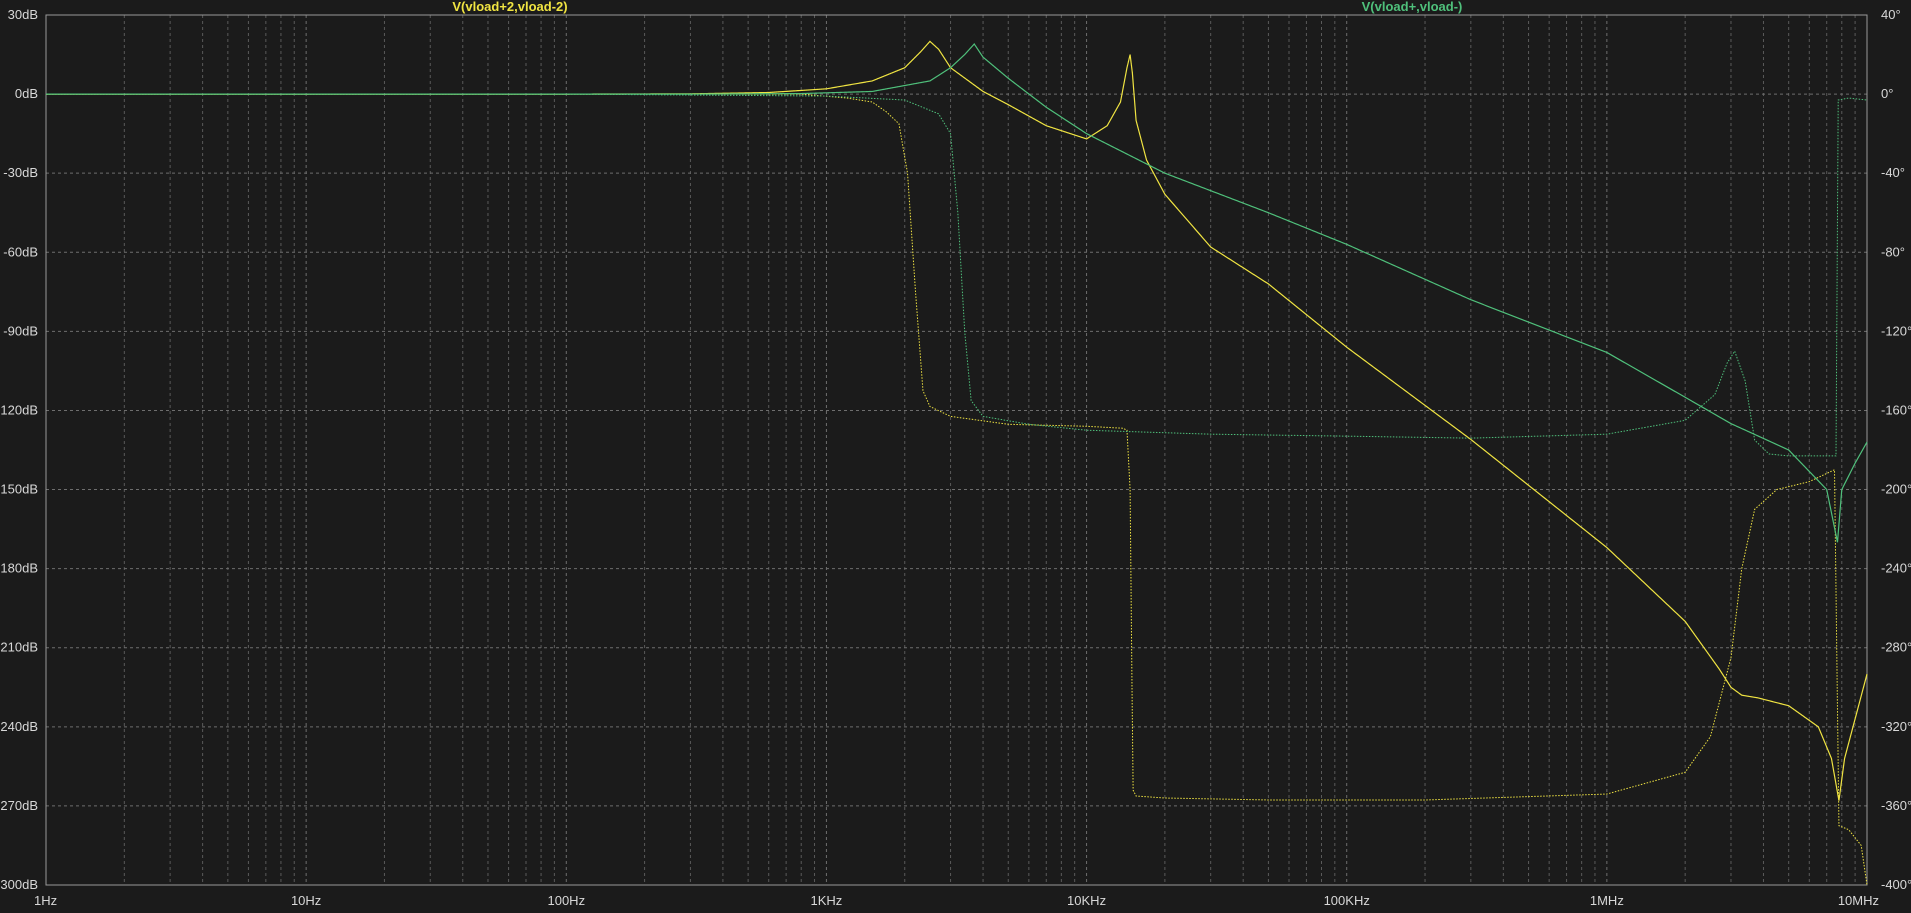  What do you see at coordinates (19, 805) in the screenshot?
I see `y-left-tick-label: -270dB` at bounding box center [19, 805].